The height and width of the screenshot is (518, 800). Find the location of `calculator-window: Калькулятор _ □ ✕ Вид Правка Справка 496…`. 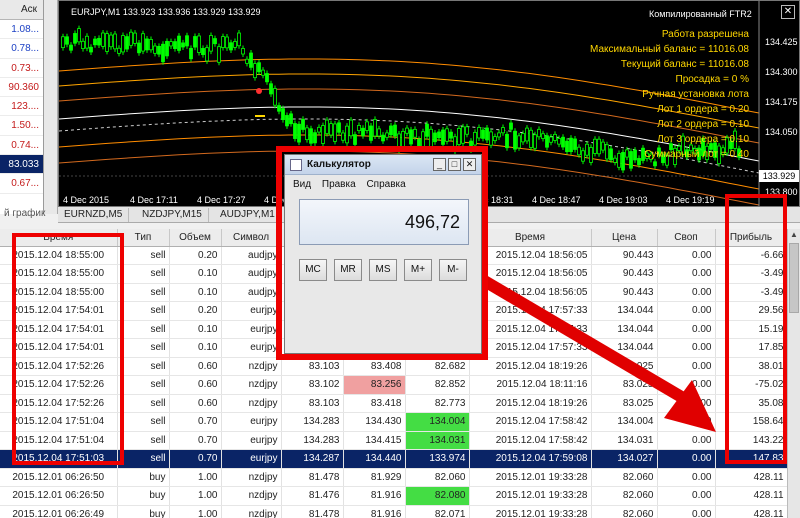

calculator-window: Калькулятор _ □ ✕ Вид Правка Справка 496… is located at coordinates (383, 254).